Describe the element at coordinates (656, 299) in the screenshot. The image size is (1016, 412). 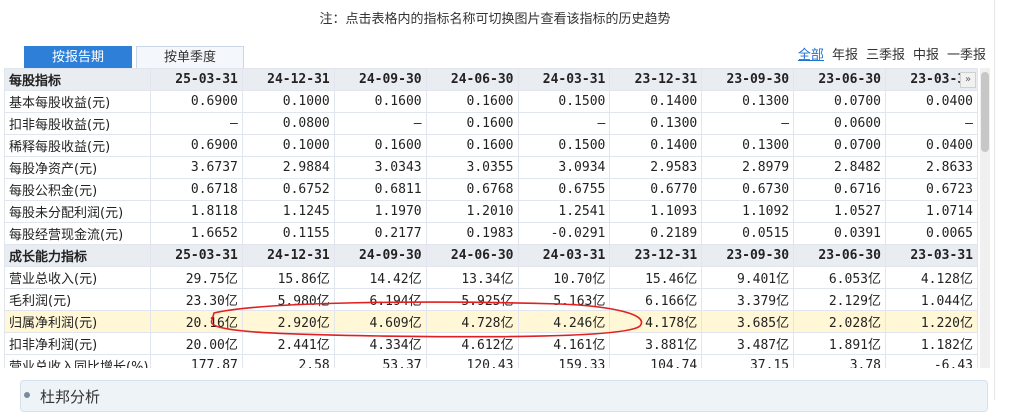
I see `table-cell: 6.166亿` at that location.